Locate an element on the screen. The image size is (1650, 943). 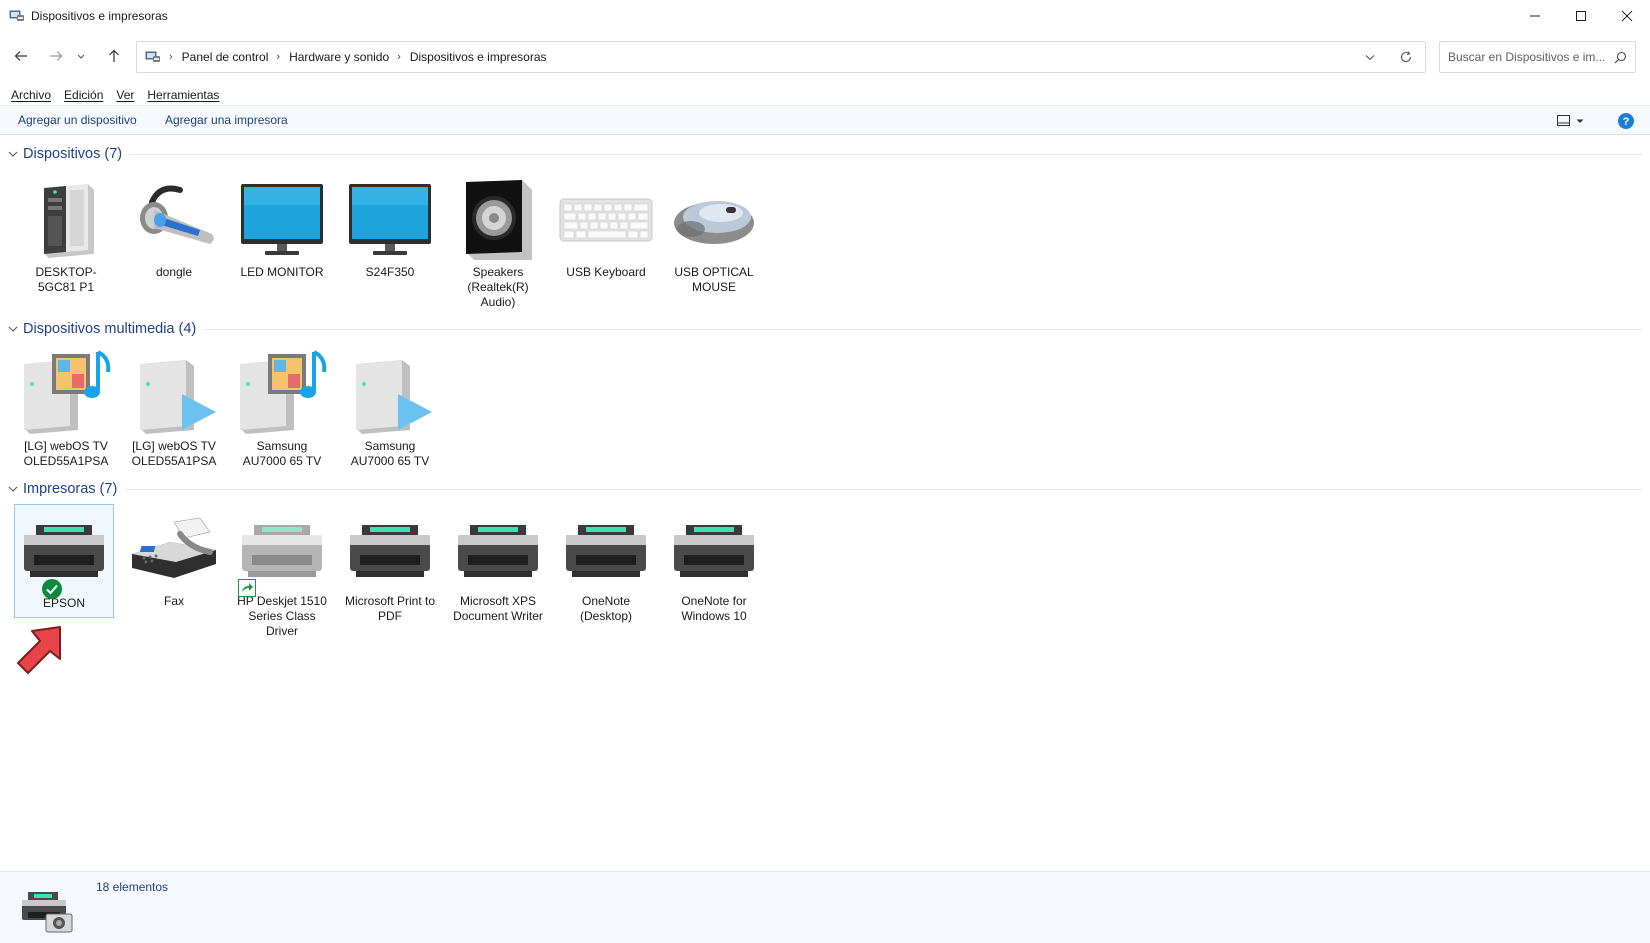
menu-bar: Archivo Edición Ver Herramientas is located at coordinates (110, 95).